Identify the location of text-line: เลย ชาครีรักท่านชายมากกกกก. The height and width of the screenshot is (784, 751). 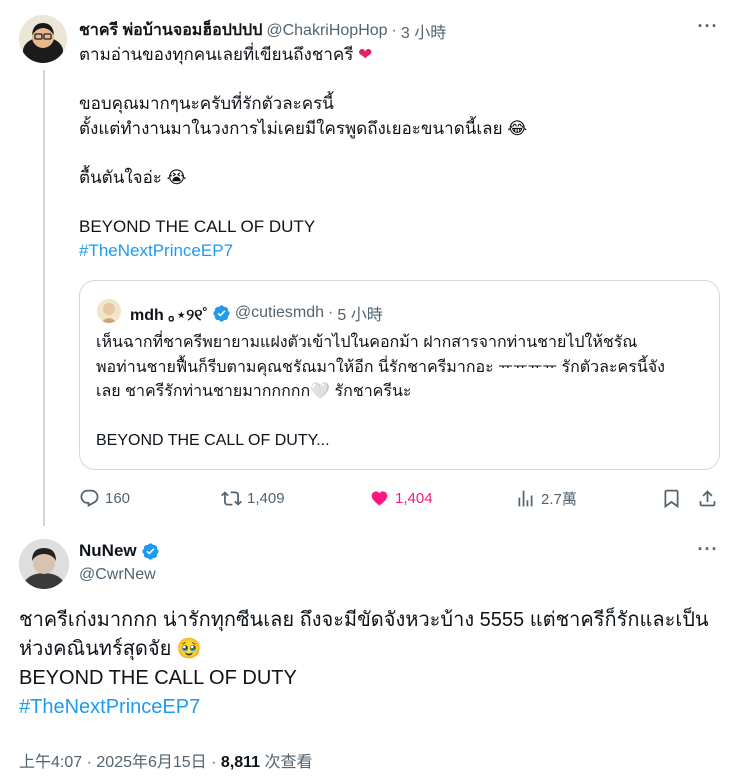
(203, 391).